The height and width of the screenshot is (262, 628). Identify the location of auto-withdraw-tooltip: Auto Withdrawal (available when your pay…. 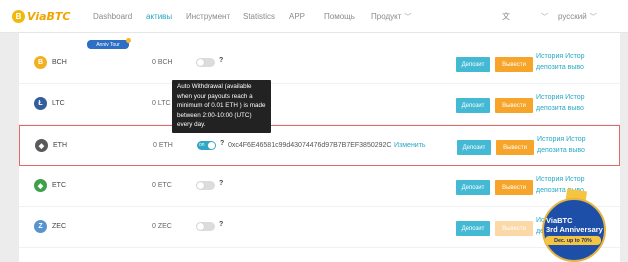
(221, 106).